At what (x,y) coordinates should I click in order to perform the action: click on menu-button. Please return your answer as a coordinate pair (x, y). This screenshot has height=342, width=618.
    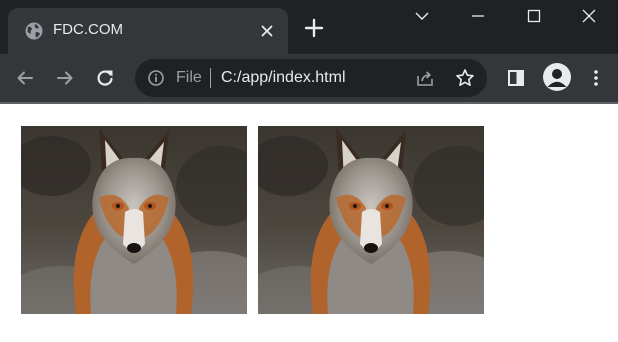
    Looking at the image, I should click on (596, 78).